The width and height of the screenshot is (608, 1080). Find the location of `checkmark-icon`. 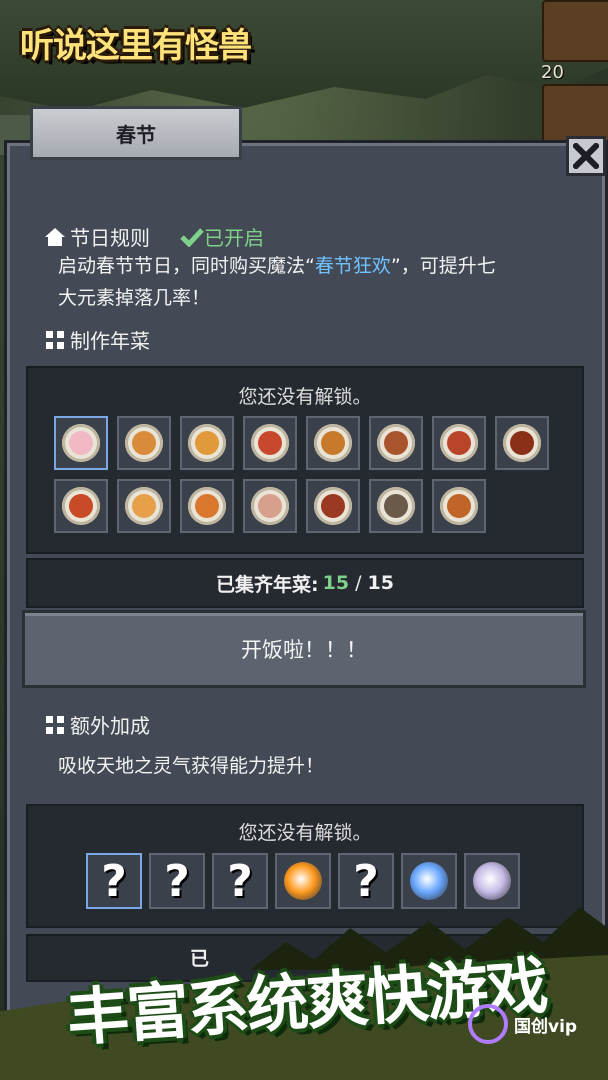

checkmark-icon is located at coordinates (192, 237).